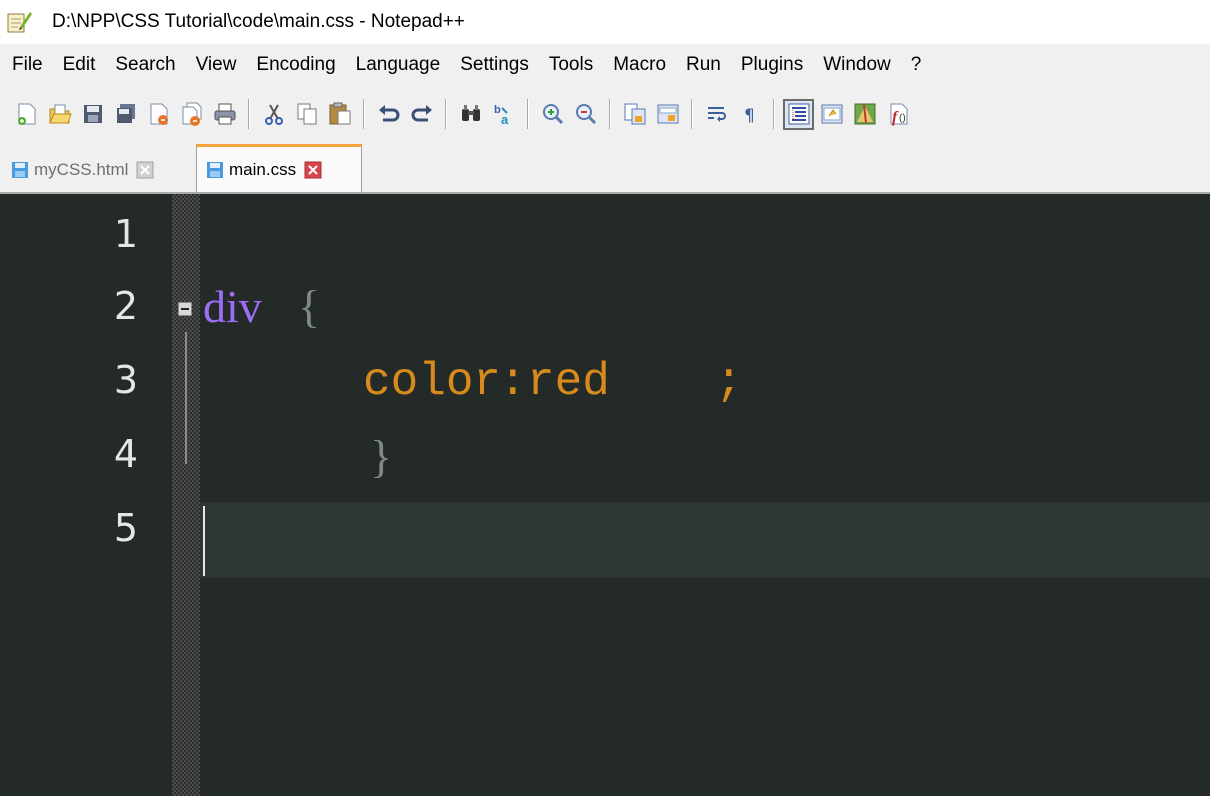 This screenshot has width=1210, height=796. I want to click on sync-vertical-icon, so click(634, 114).